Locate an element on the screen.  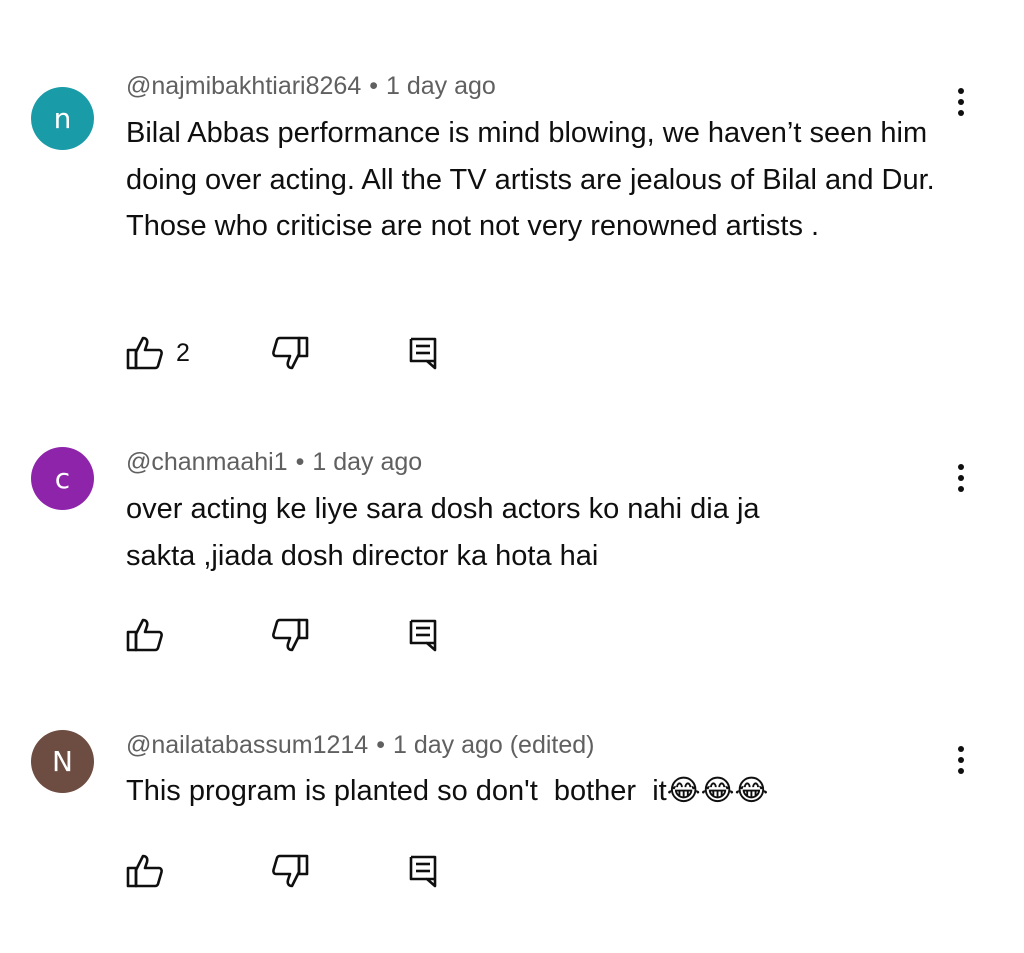
avatar: n is located at coordinates (62, 118).